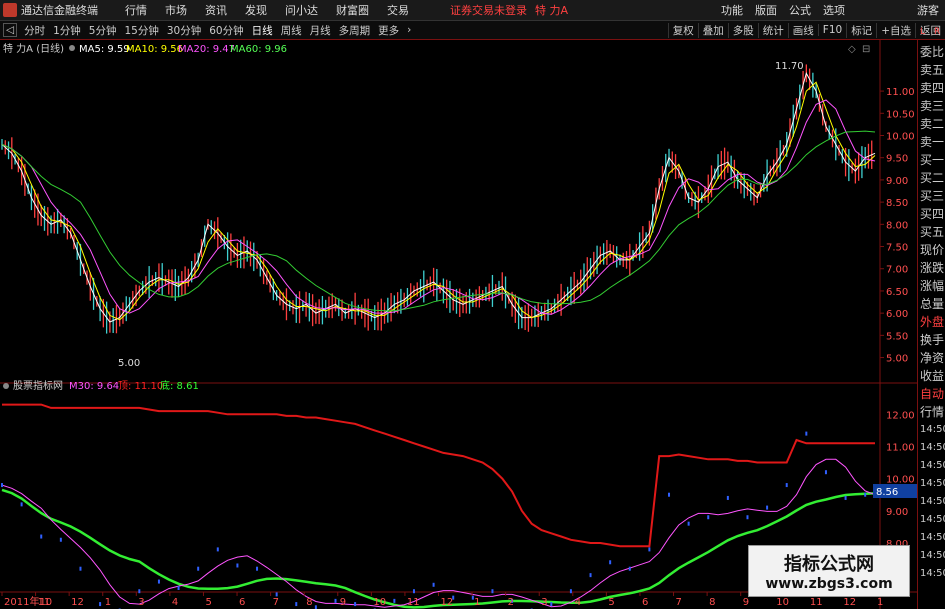  What do you see at coordinates (897, 336) in the screenshot?
I see `price-tick-label: 5.50` at bounding box center [897, 336].